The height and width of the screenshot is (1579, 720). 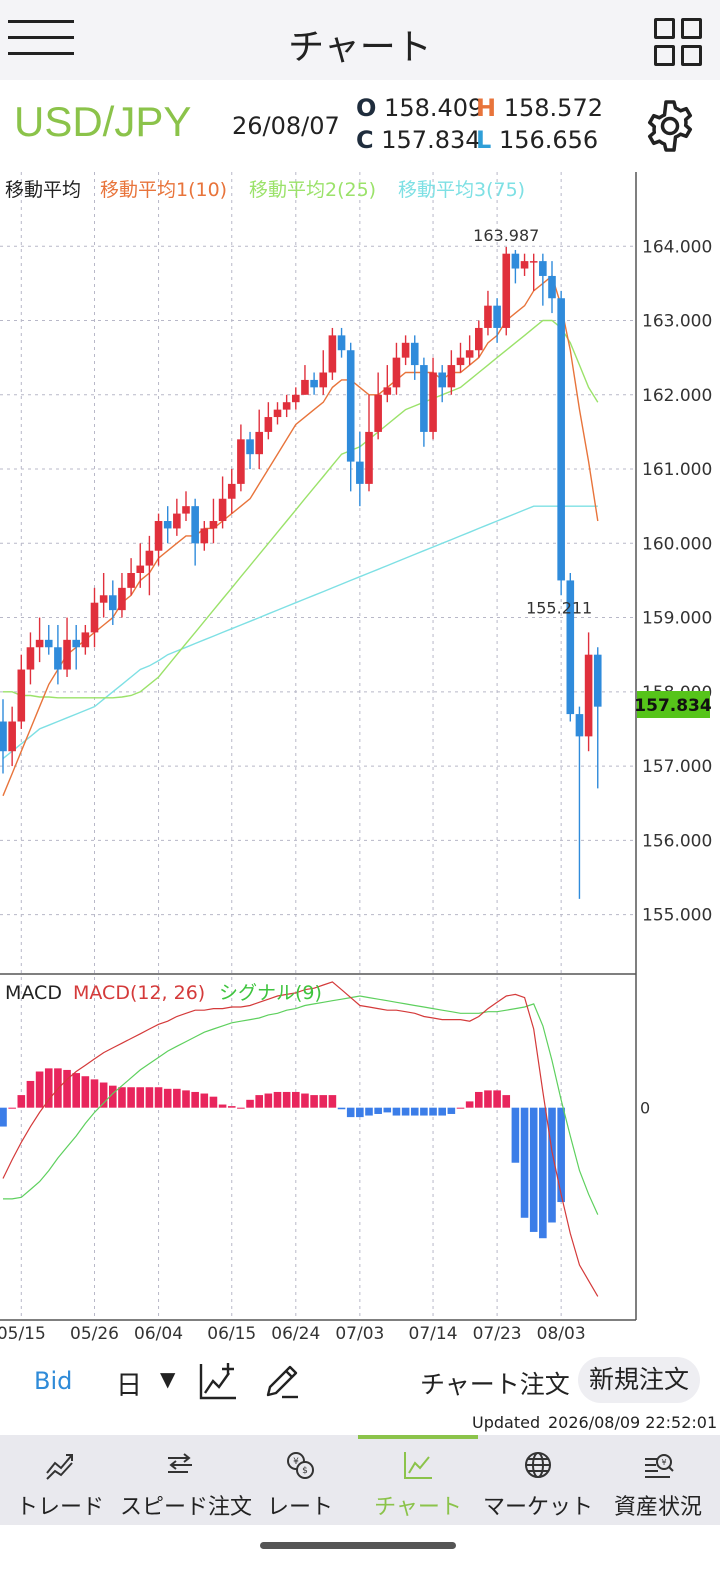 I want to click on close-value: C 157.834, so click(x=418, y=140).